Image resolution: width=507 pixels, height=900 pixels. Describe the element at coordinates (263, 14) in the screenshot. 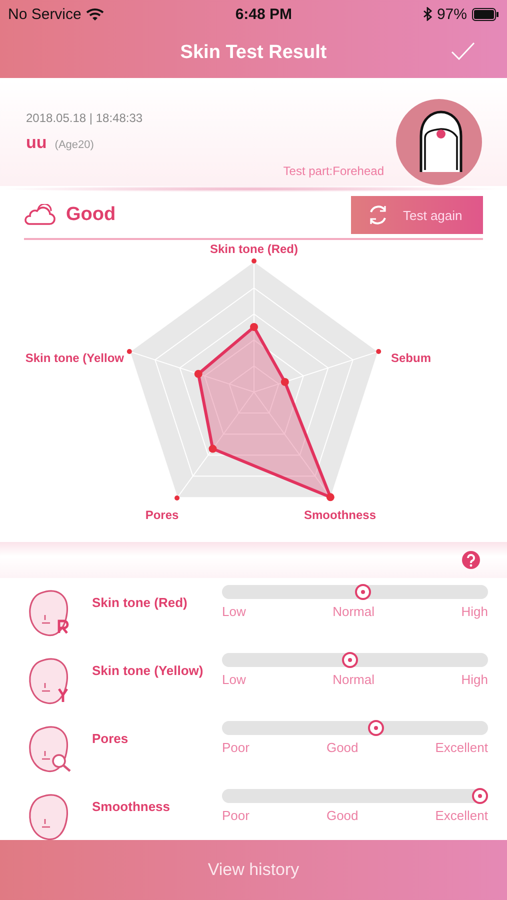

I see `clock-text: 6:48 PM` at that location.